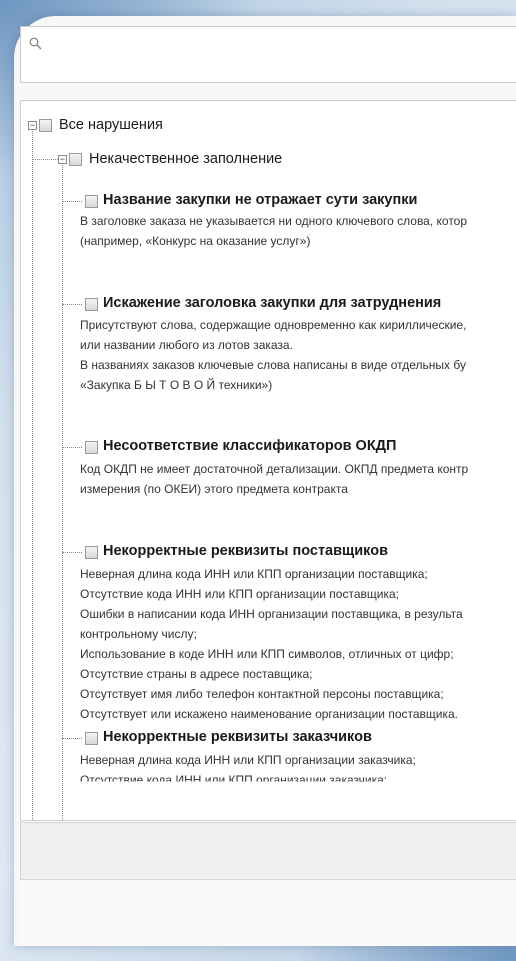 The height and width of the screenshot is (961, 516). I want to click on root-label: Все нарушения, so click(111, 125).